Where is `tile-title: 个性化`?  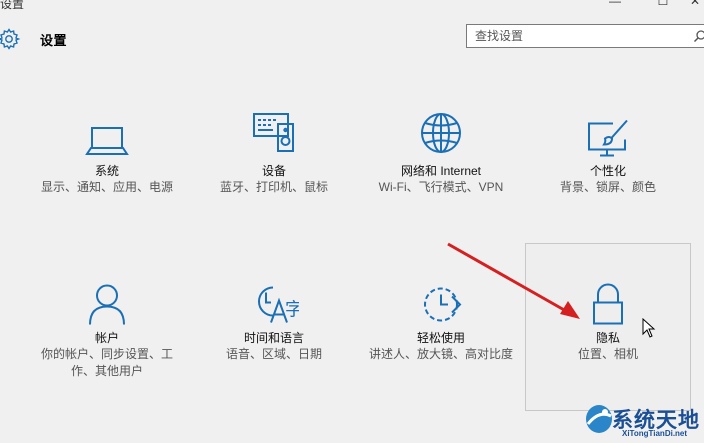 tile-title: 个性化 is located at coordinates (607, 171).